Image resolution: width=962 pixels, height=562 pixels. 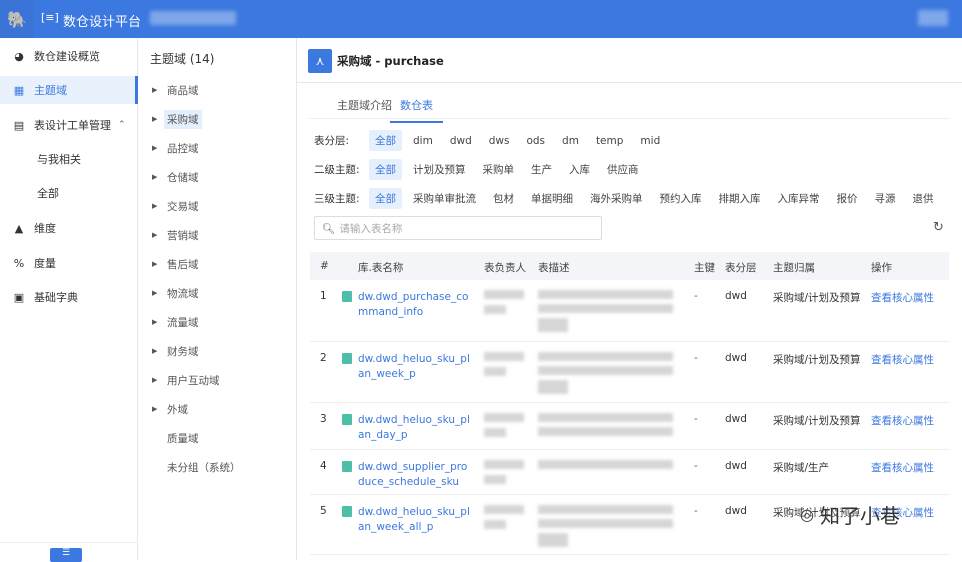 I want to click on sidebar-item-label: 全部, so click(x=48, y=193).